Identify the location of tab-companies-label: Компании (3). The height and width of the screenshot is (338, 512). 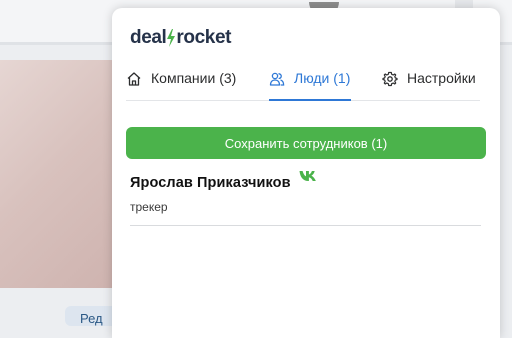
(194, 78).